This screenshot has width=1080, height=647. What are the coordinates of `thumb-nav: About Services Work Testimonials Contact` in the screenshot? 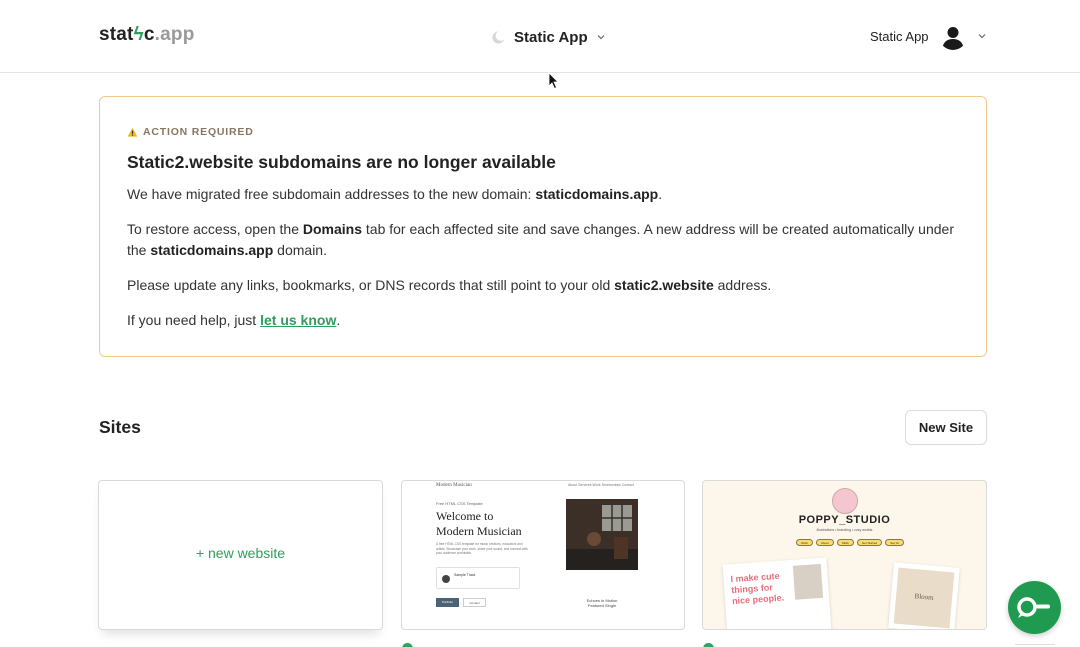 It's located at (601, 485).